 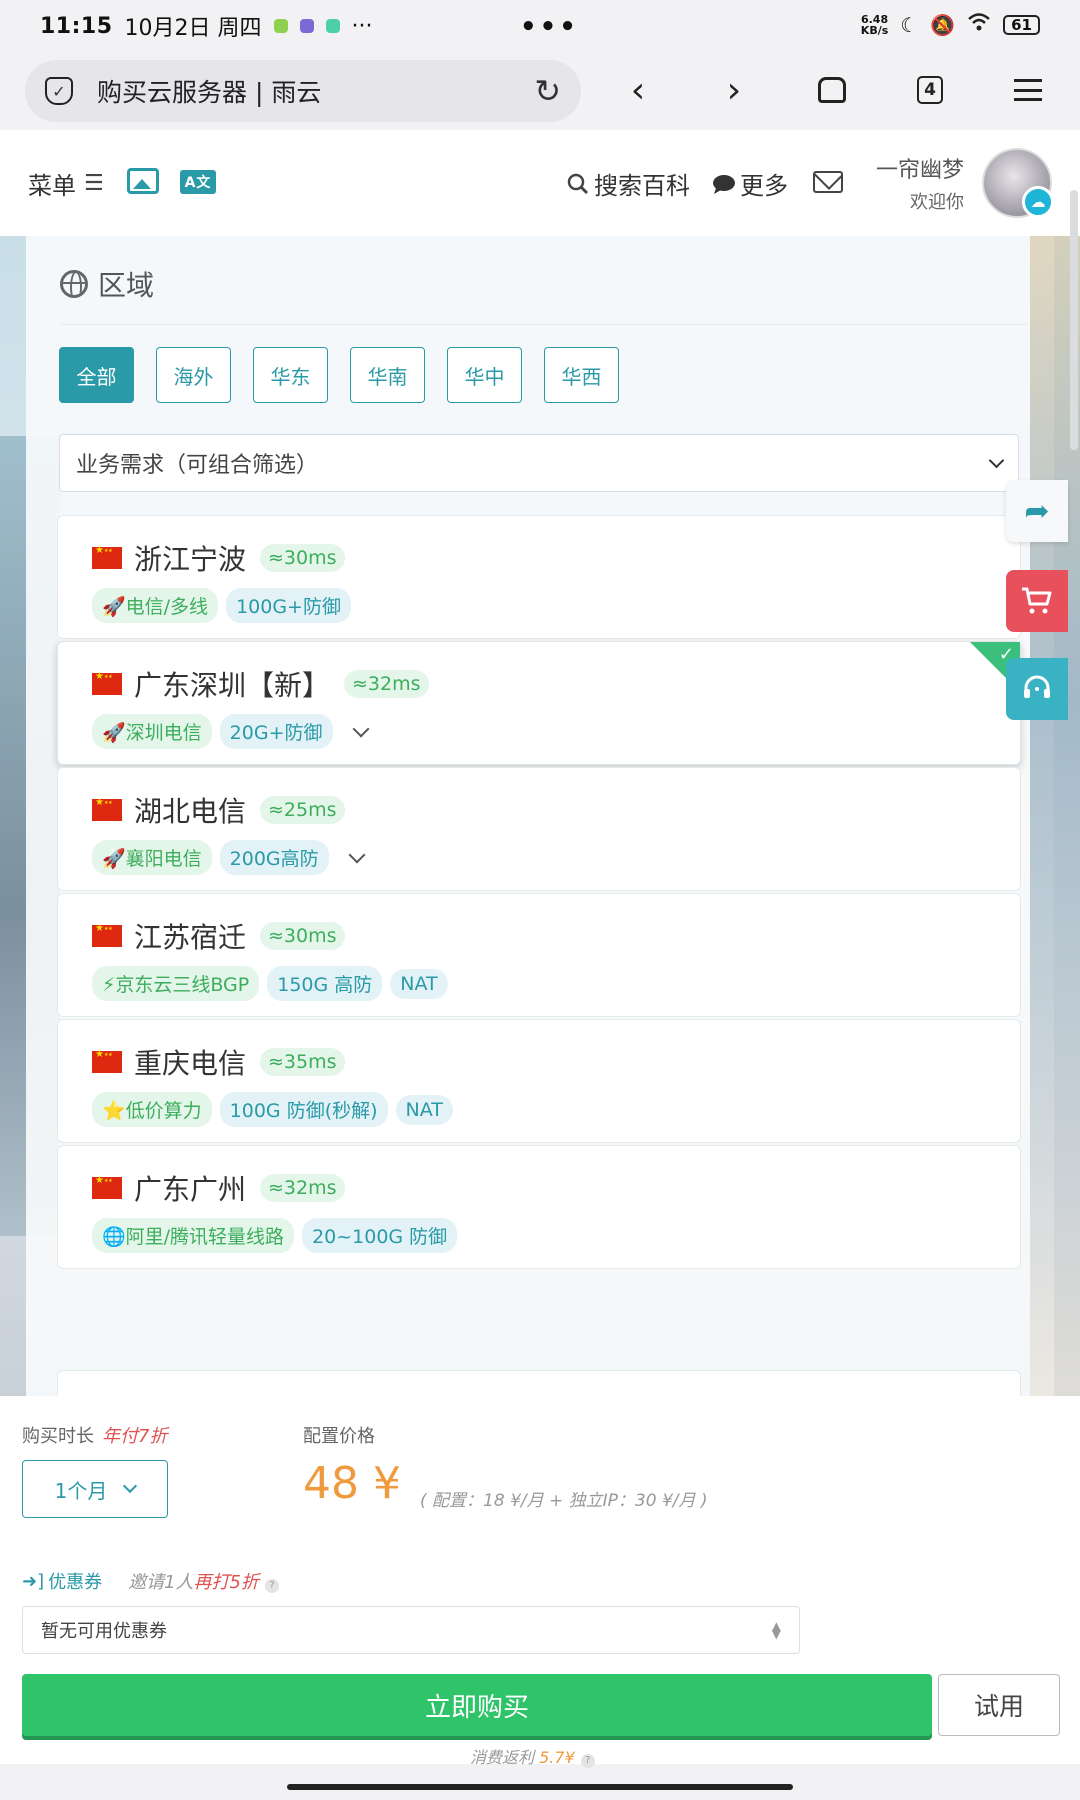 I want to click on share-button: ➦, so click(x=1037, y=511).